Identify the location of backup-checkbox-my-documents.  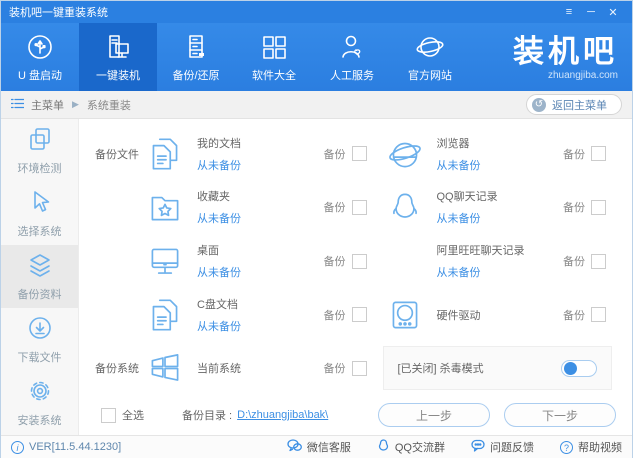
(359, 154).